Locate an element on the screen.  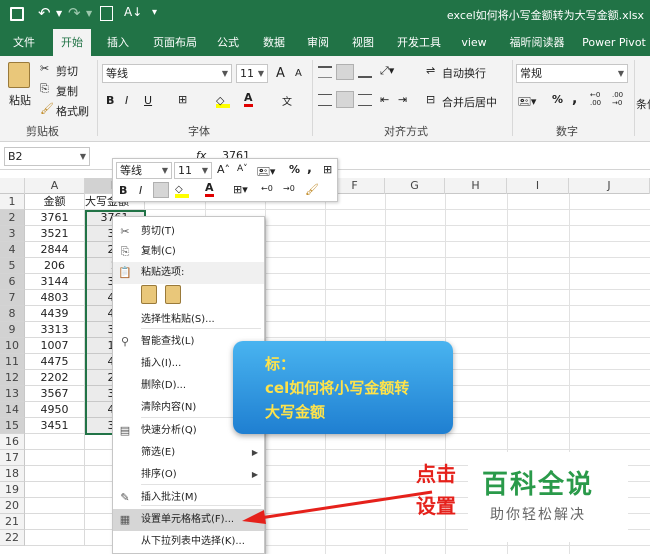
row-header: 19 is located at coordinates (12, 490).